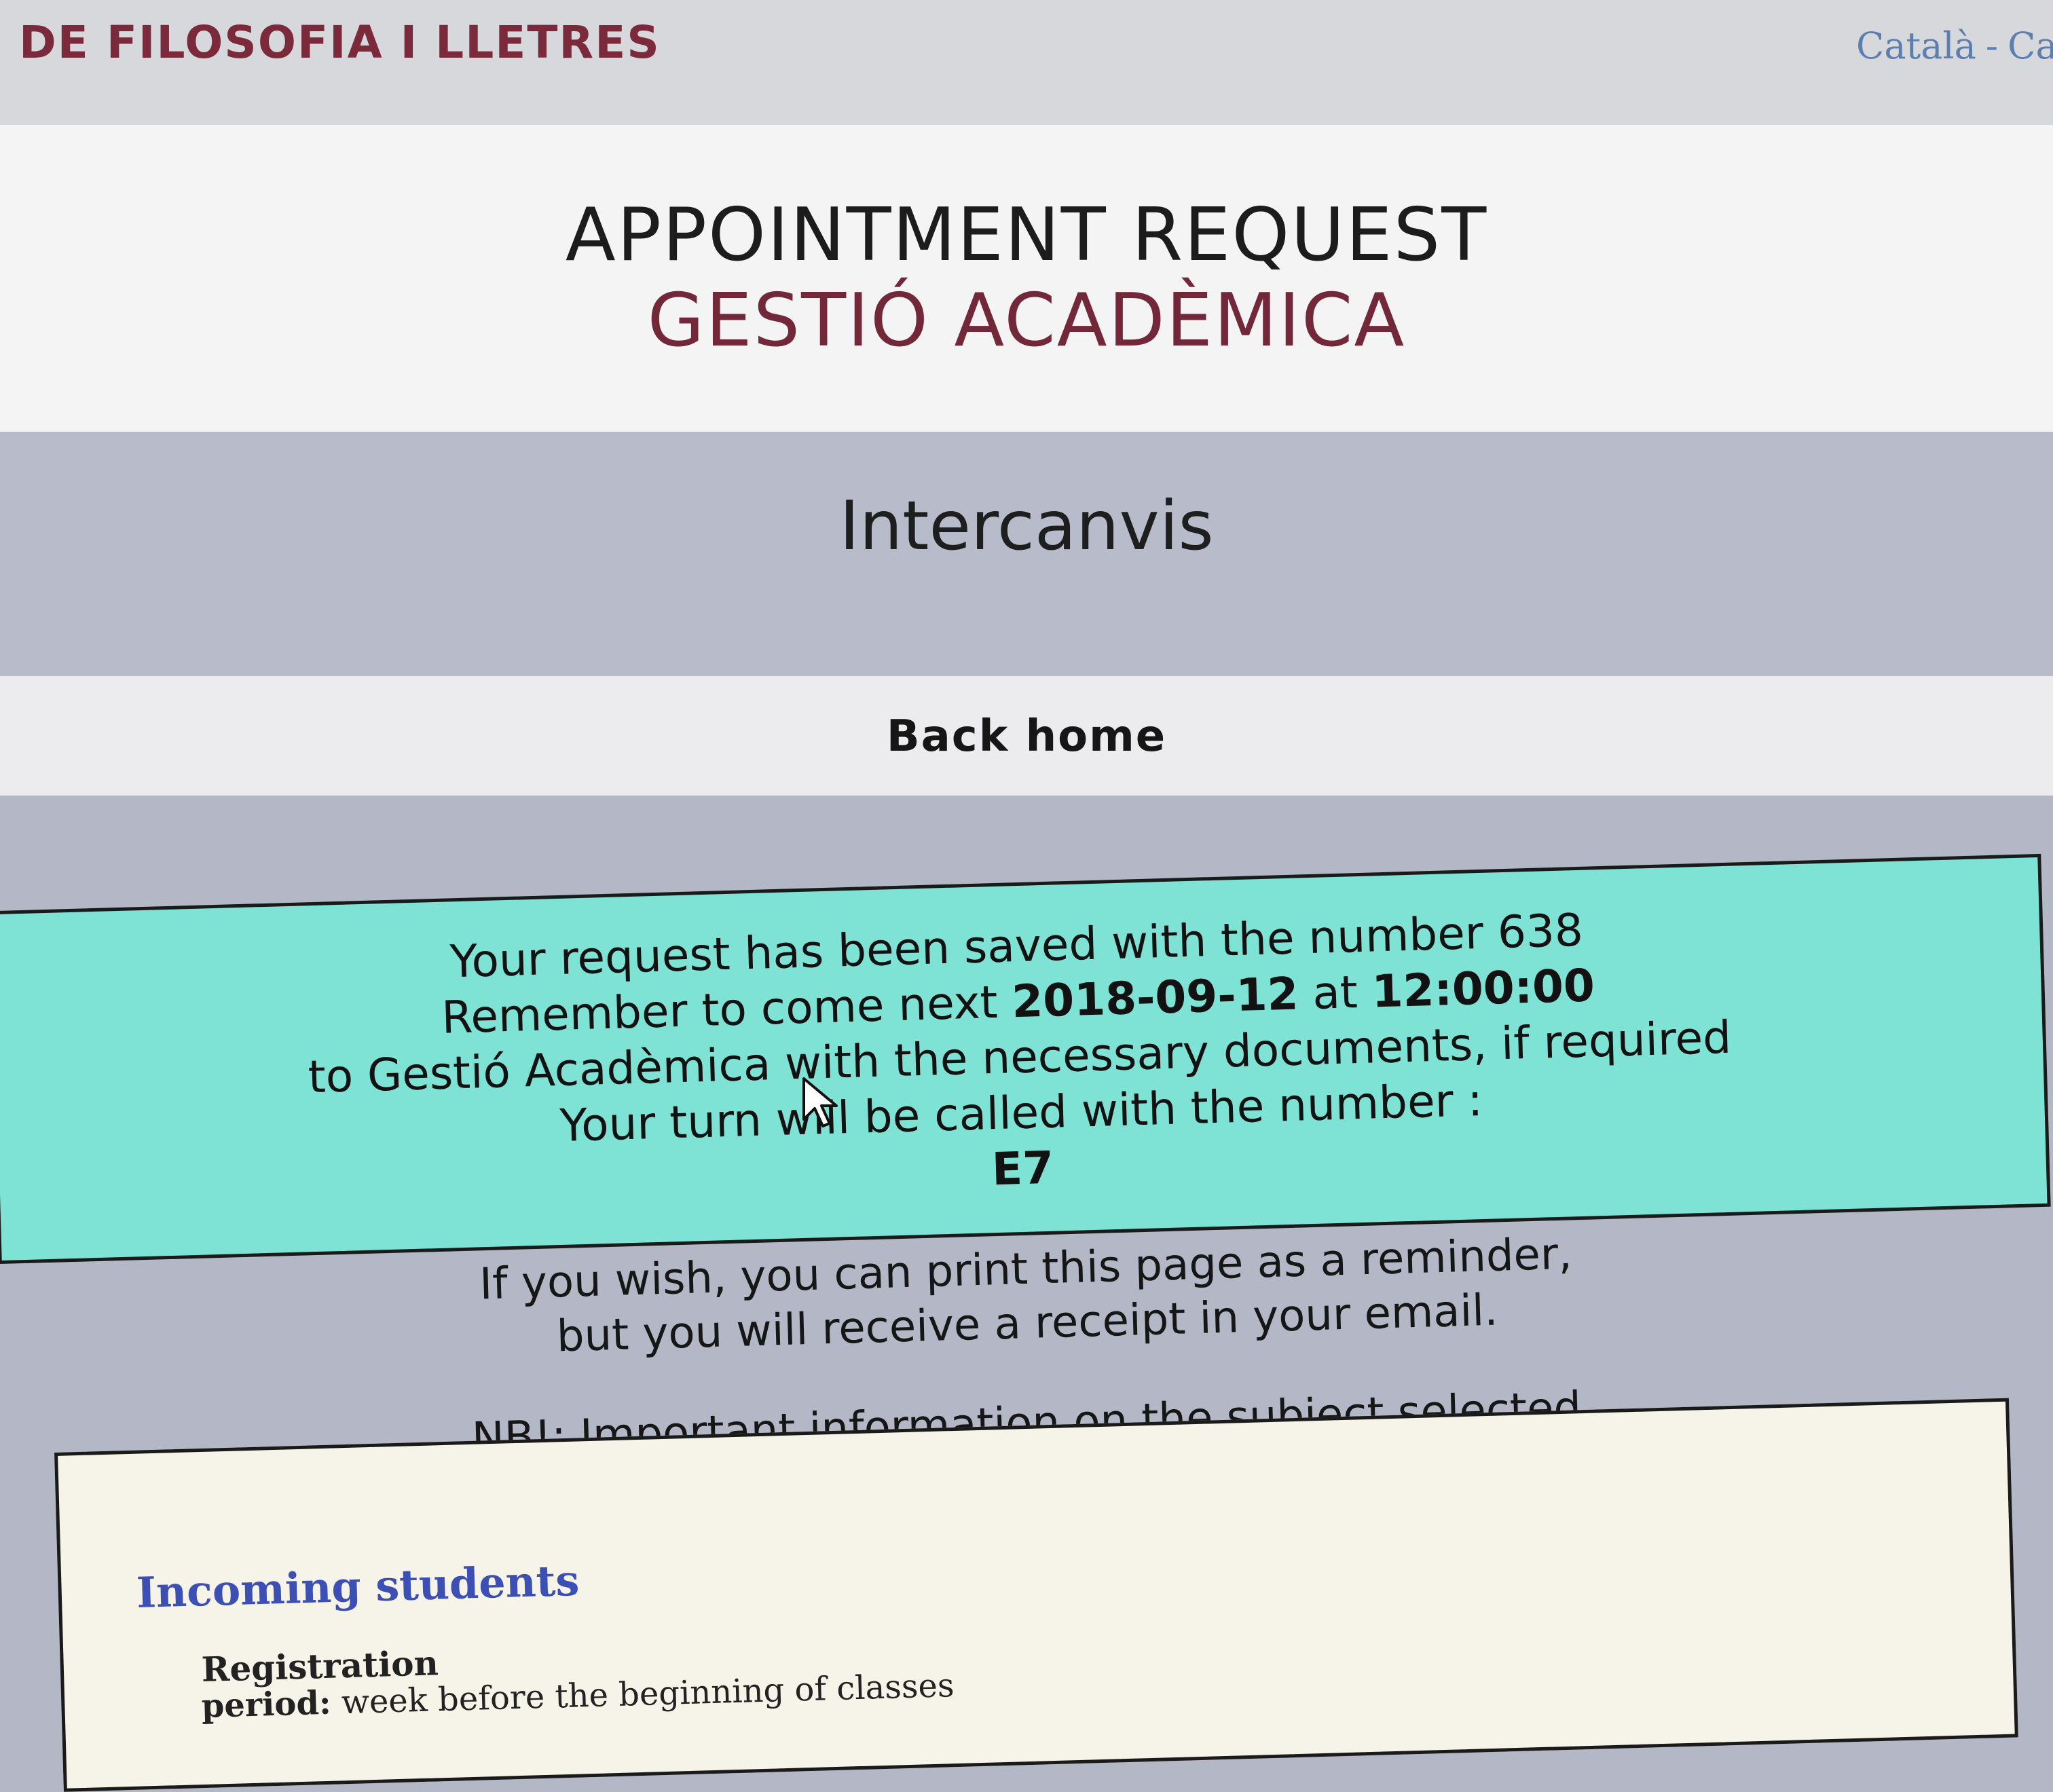  I want to click on top-bar: DE FILOSOFIA I LLETRES Català - Ca, so click(1026, 63).